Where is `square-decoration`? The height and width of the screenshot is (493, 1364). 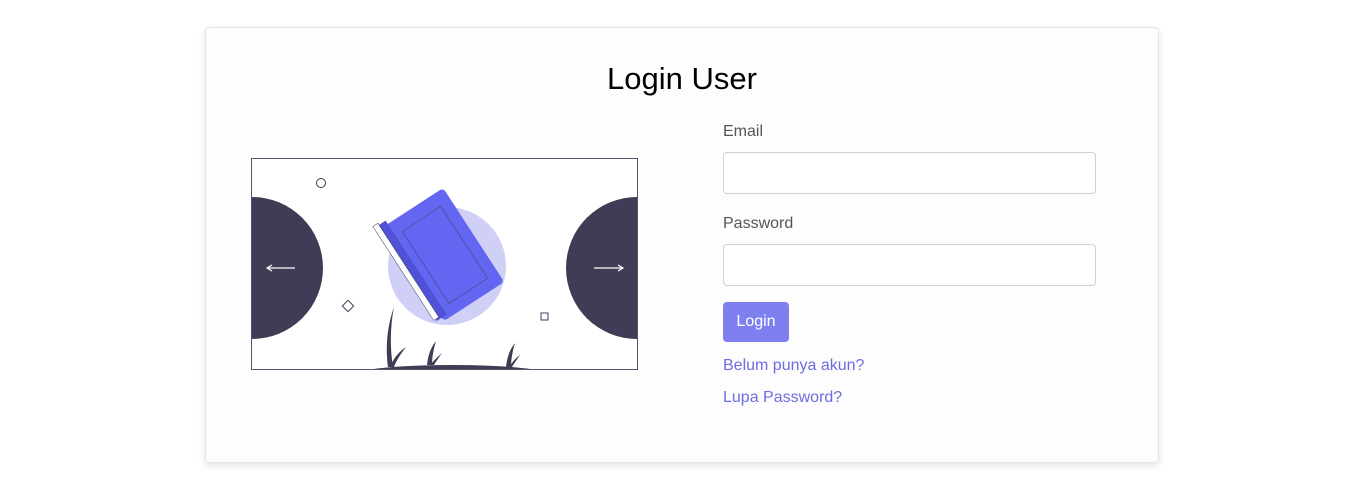
square-decoration is located at coordinates (544, 316).